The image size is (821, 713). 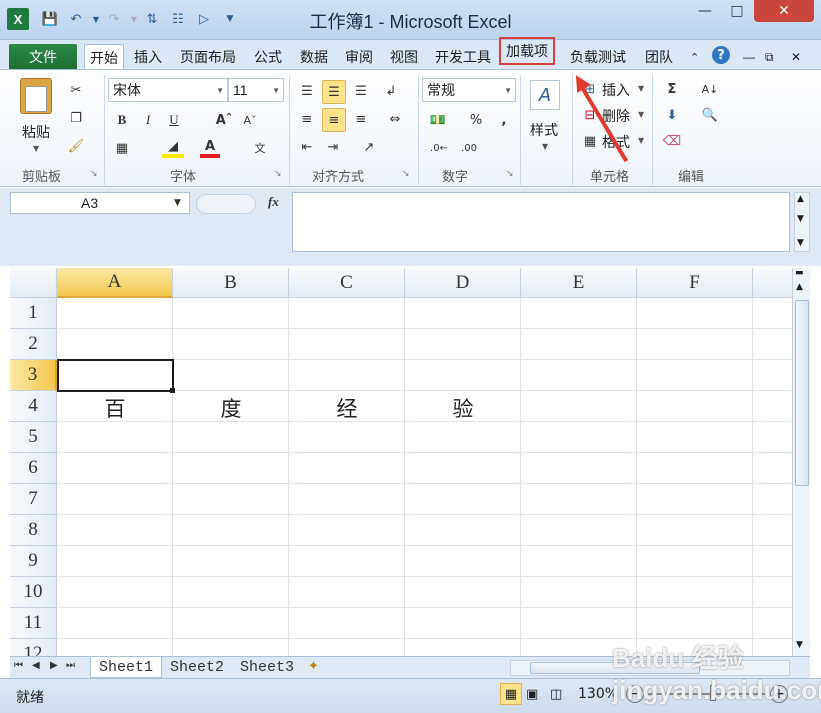 I want to click on scroll-up-icon: ▲, so click(x=799, y=287).